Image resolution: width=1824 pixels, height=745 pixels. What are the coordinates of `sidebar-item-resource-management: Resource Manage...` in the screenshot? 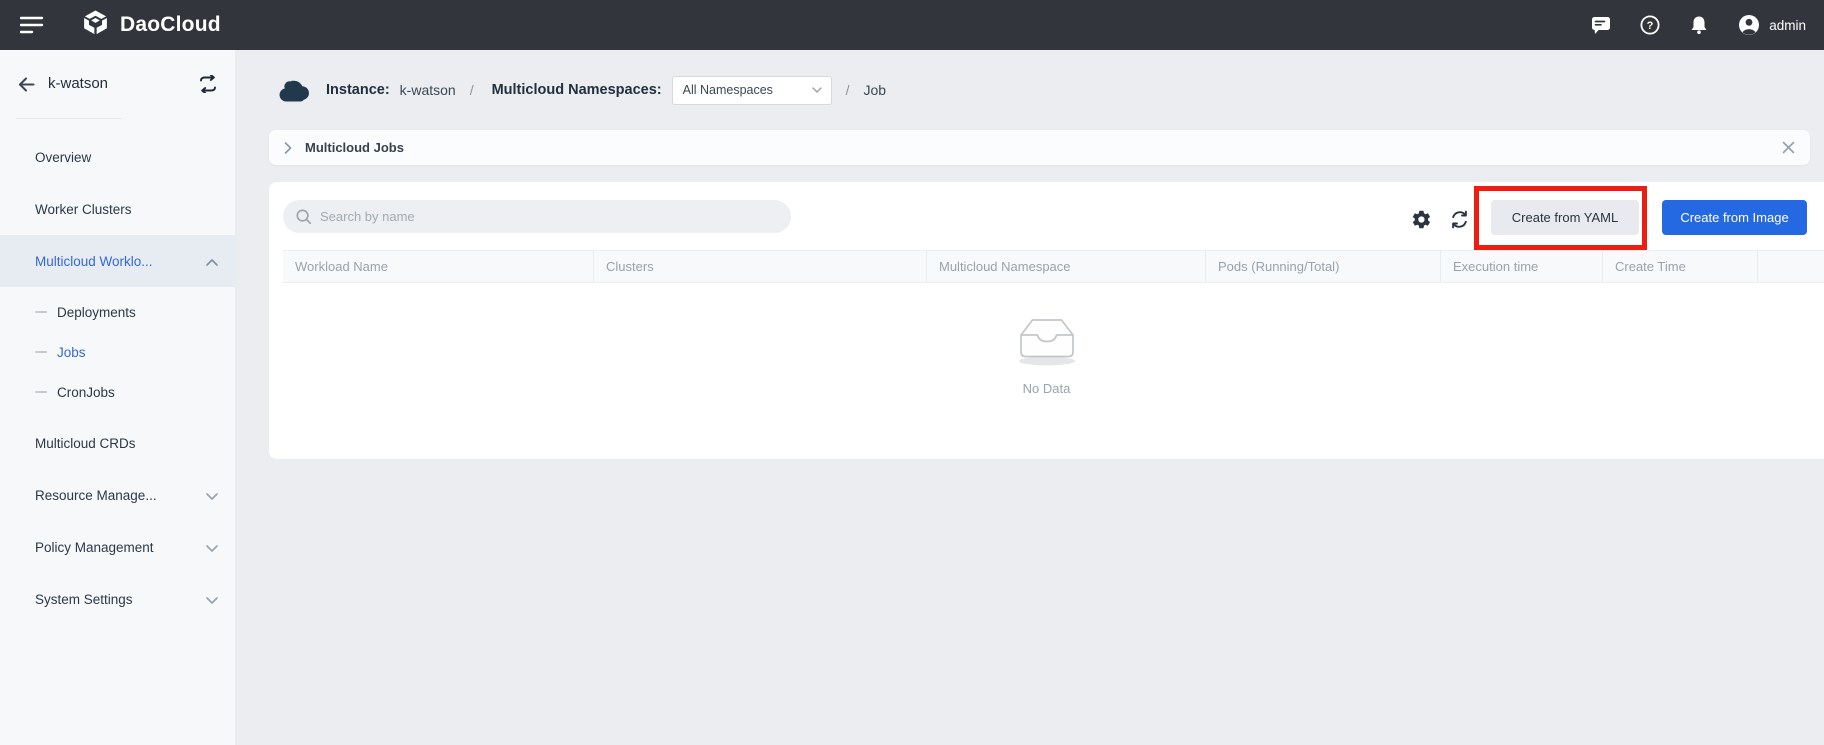 It's located at (117, 495).